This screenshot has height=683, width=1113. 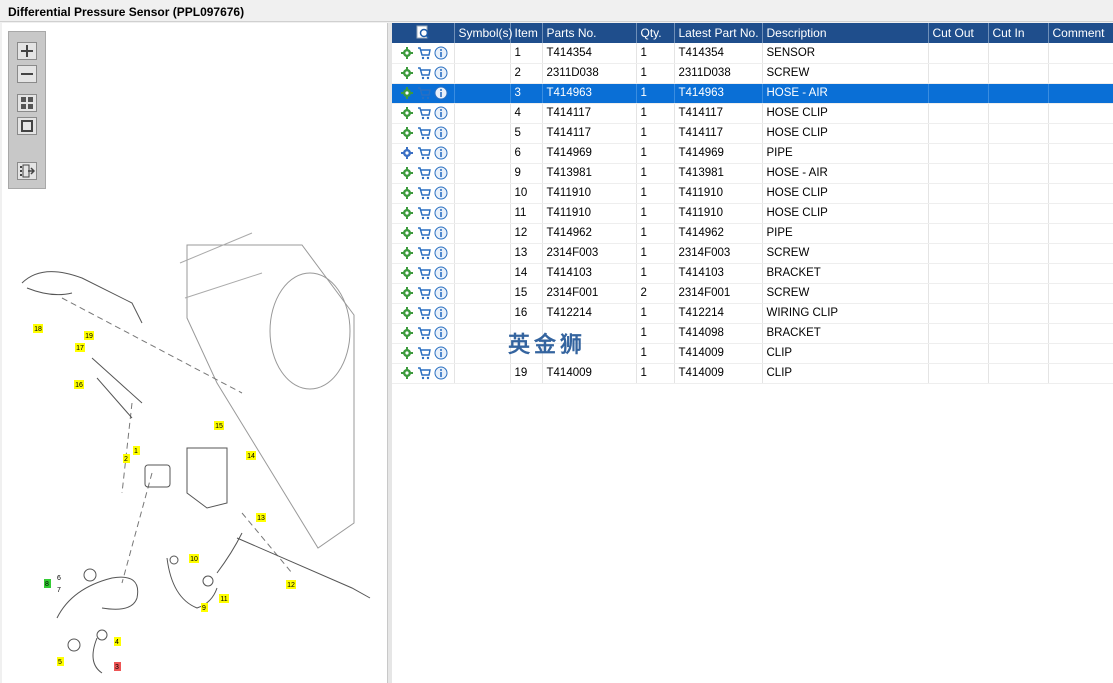 What do you see at coordinates (655, 33) in the screenshot?
I see `column-header-qty: Qty.` at bounding box center [655, 33].